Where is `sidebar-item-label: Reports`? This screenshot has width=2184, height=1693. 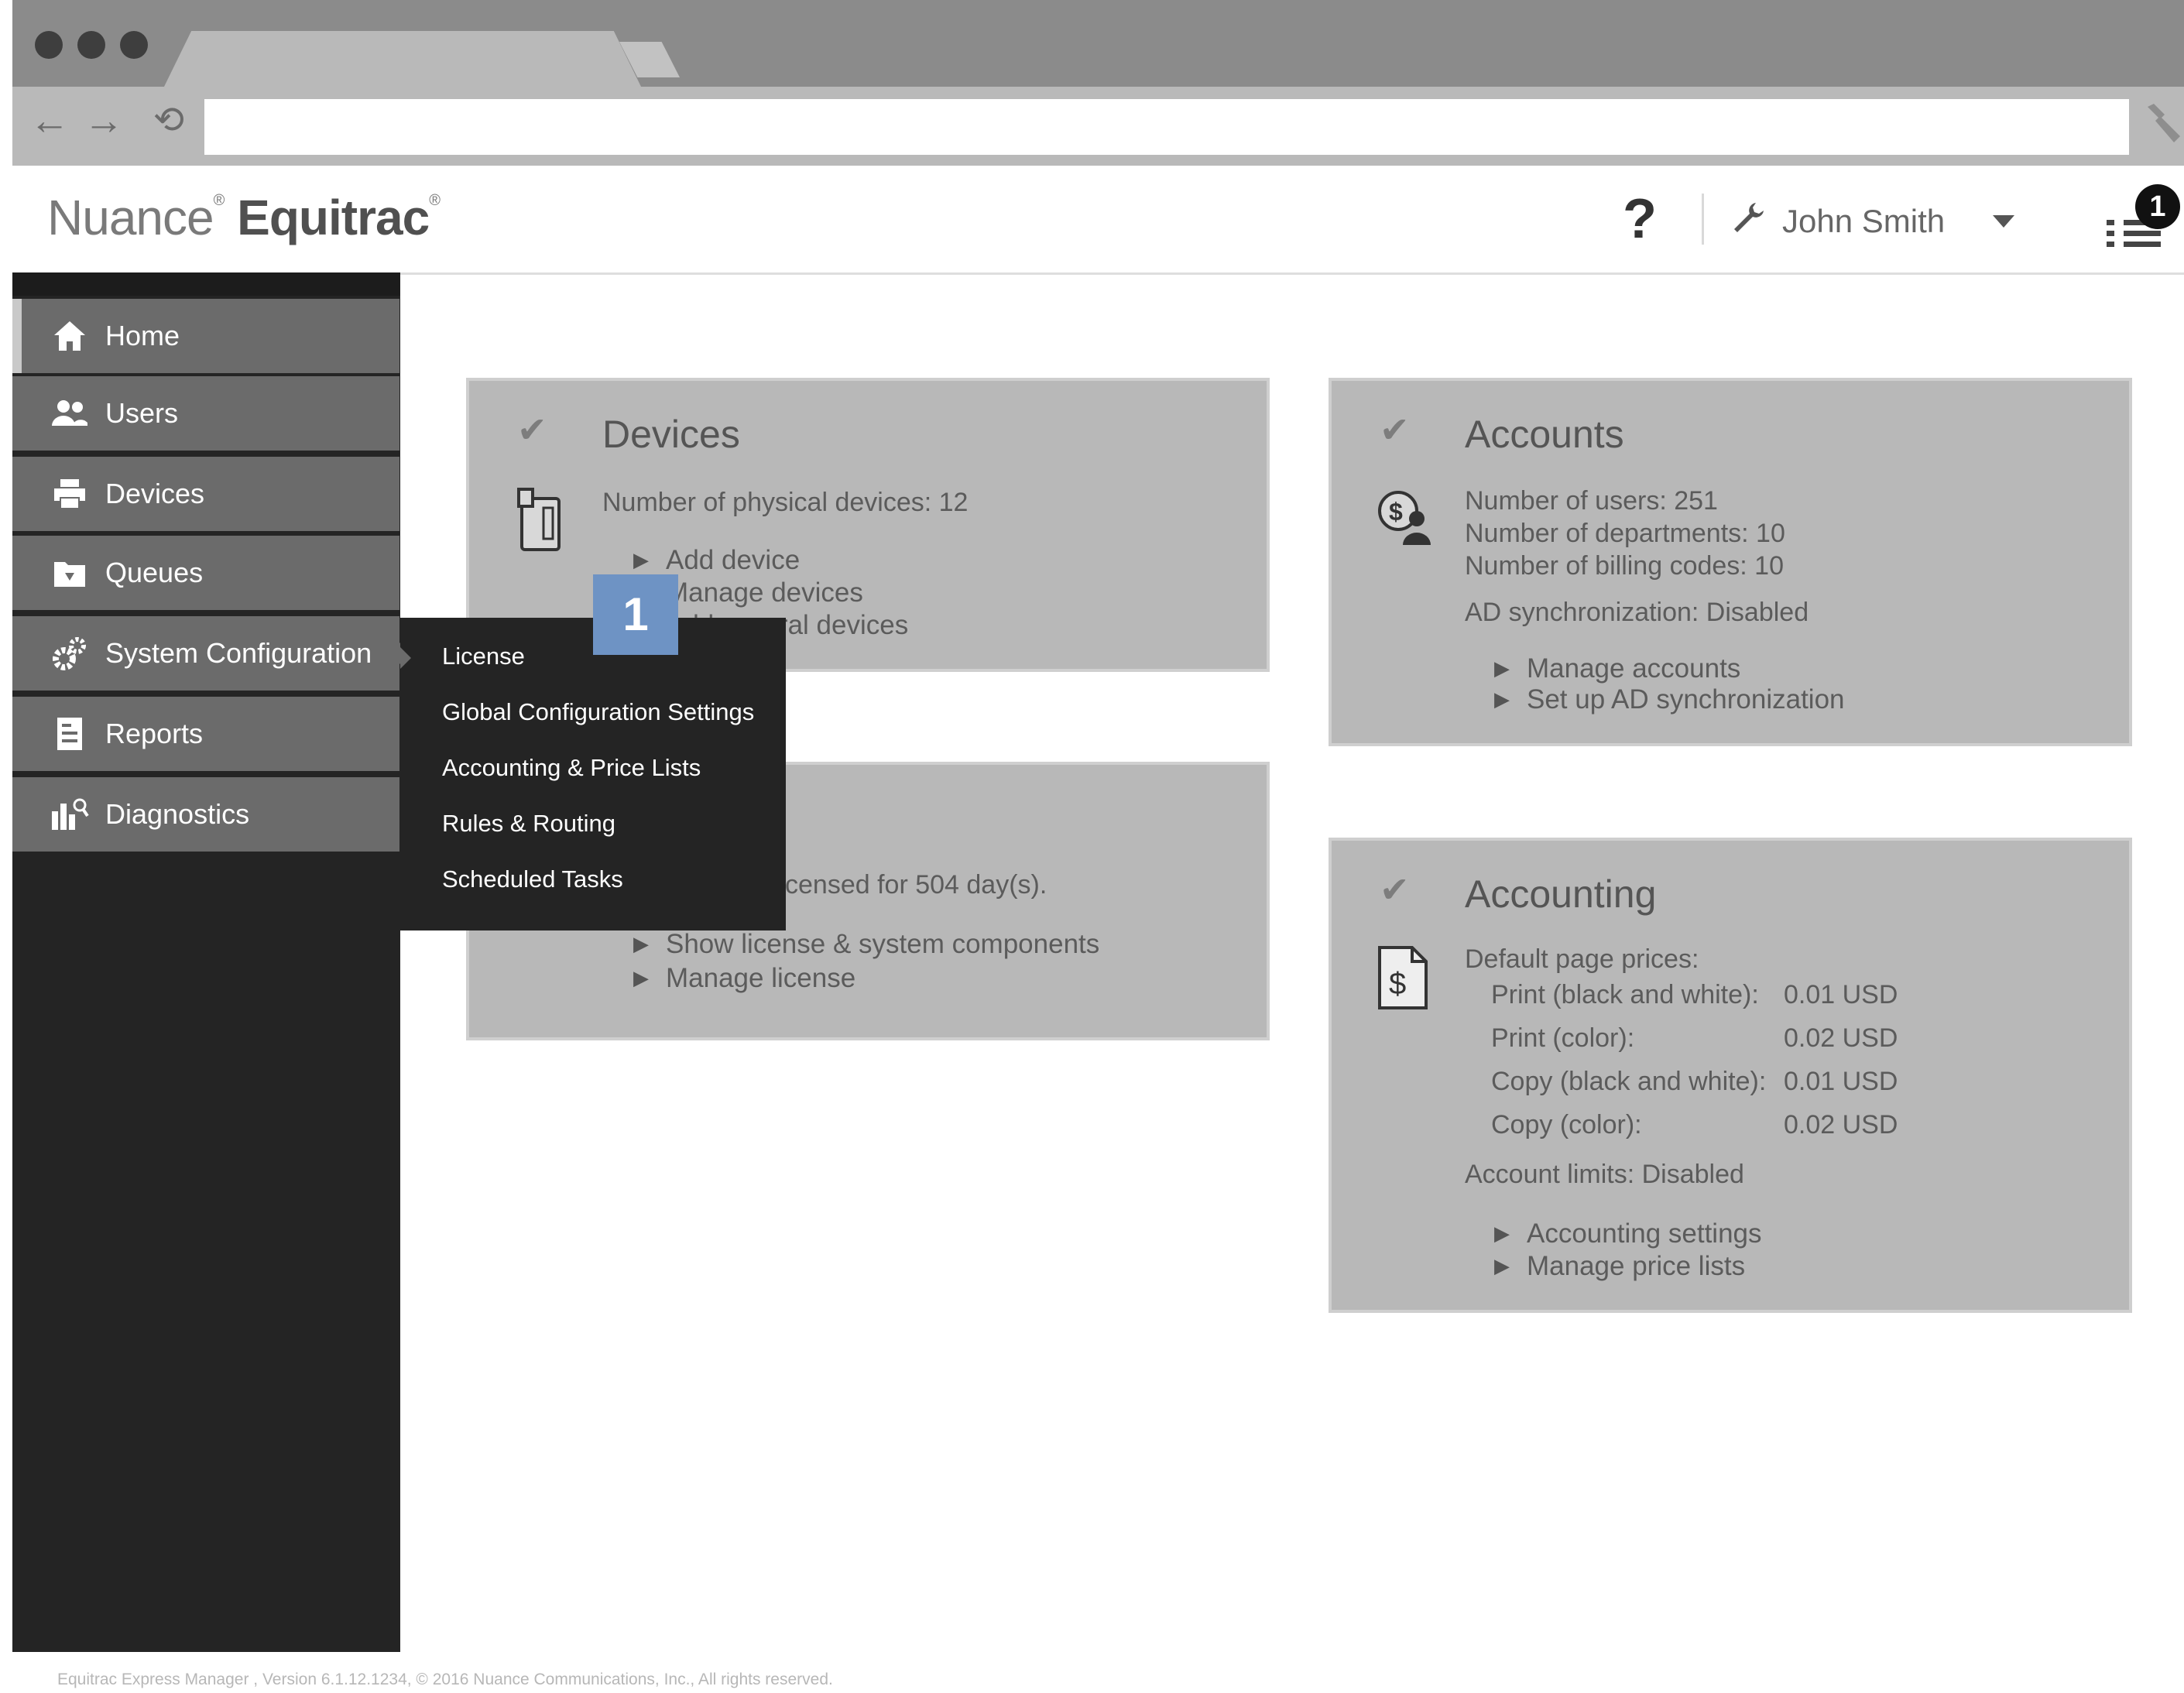 sidebar-item-label: Reports is located at coordinates (154, 733).